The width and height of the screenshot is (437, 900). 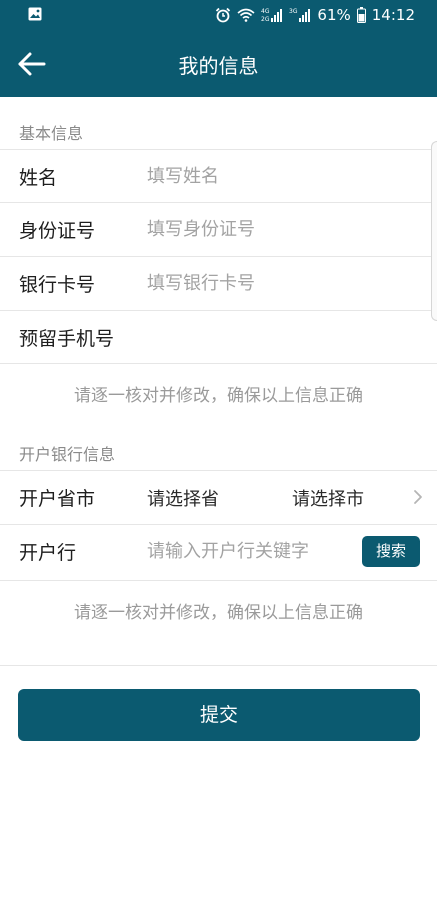 I want to click on app-header: 4G 2G 3G 61% 14:12 我的信息, so click(x=218, y=48).